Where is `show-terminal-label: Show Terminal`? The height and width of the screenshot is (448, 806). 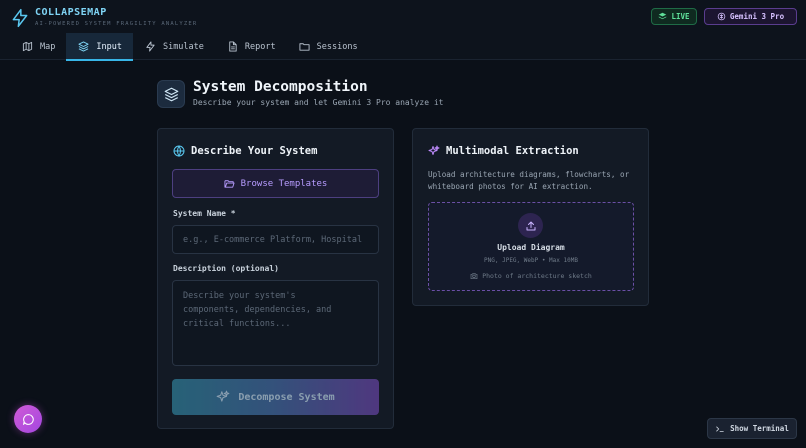 show-terminal-label: Show Terminal is located at coordinates (759, 428).